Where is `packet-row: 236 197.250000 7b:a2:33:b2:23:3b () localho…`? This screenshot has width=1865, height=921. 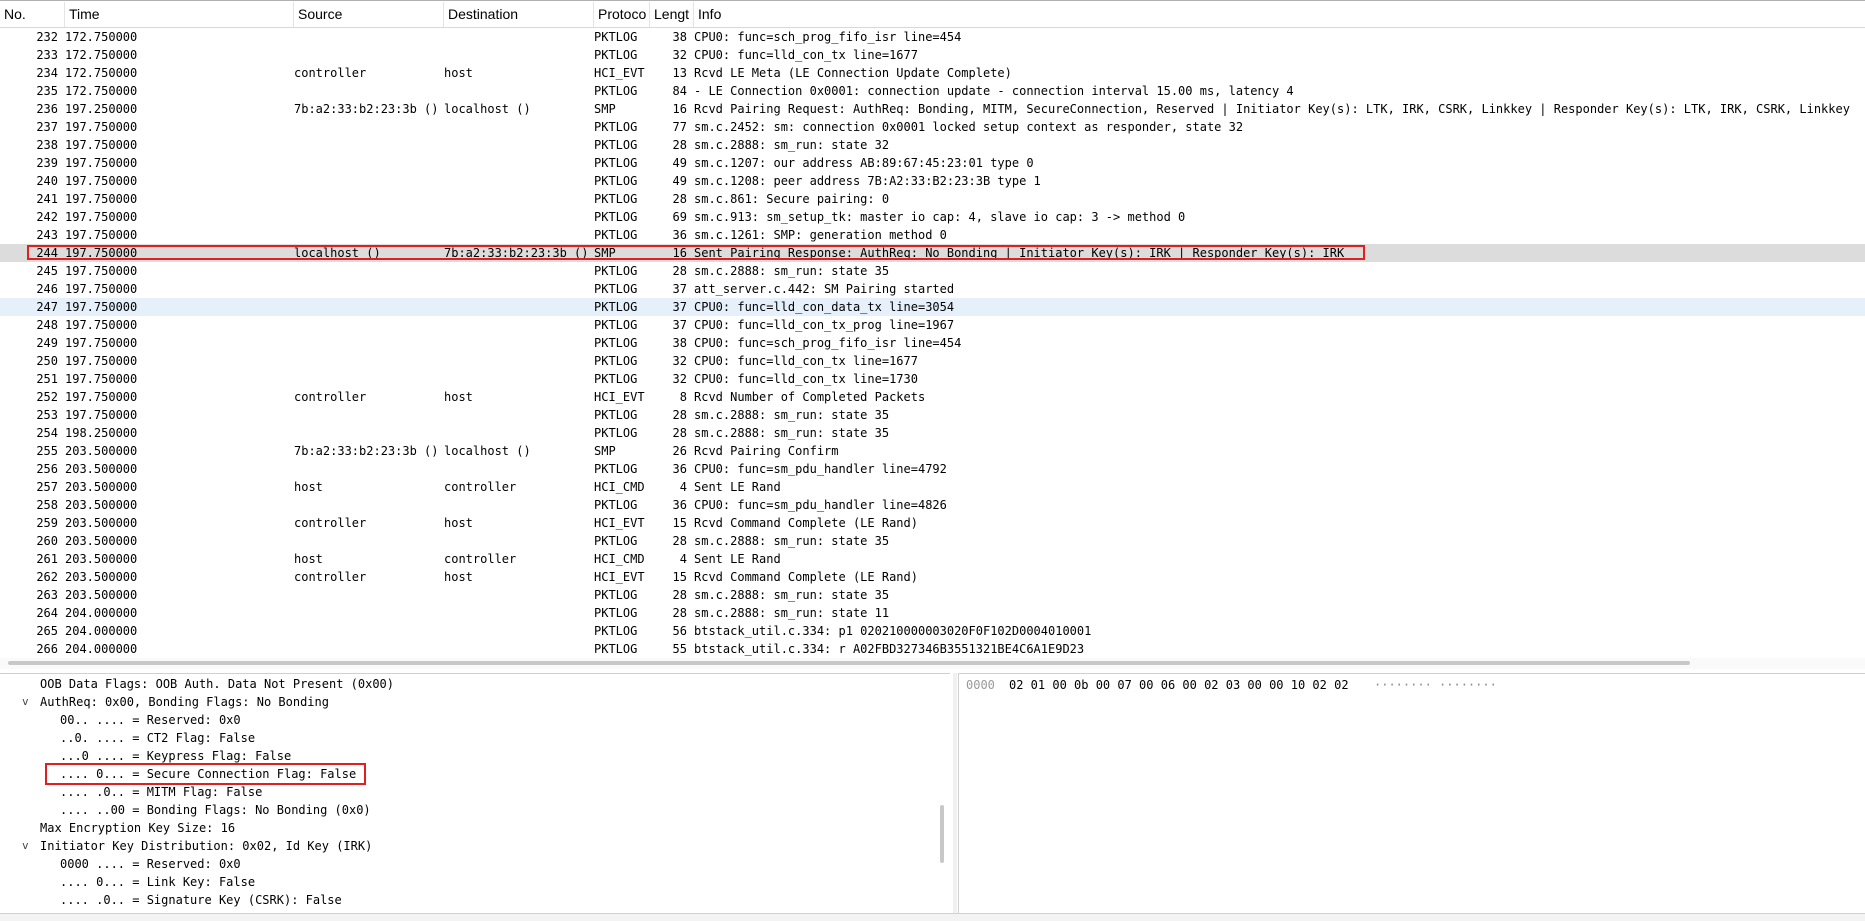
packet-row: 236 197.250000 7b:a2:33:b2:23:3b () localho… is located at coordinates (932, 109).